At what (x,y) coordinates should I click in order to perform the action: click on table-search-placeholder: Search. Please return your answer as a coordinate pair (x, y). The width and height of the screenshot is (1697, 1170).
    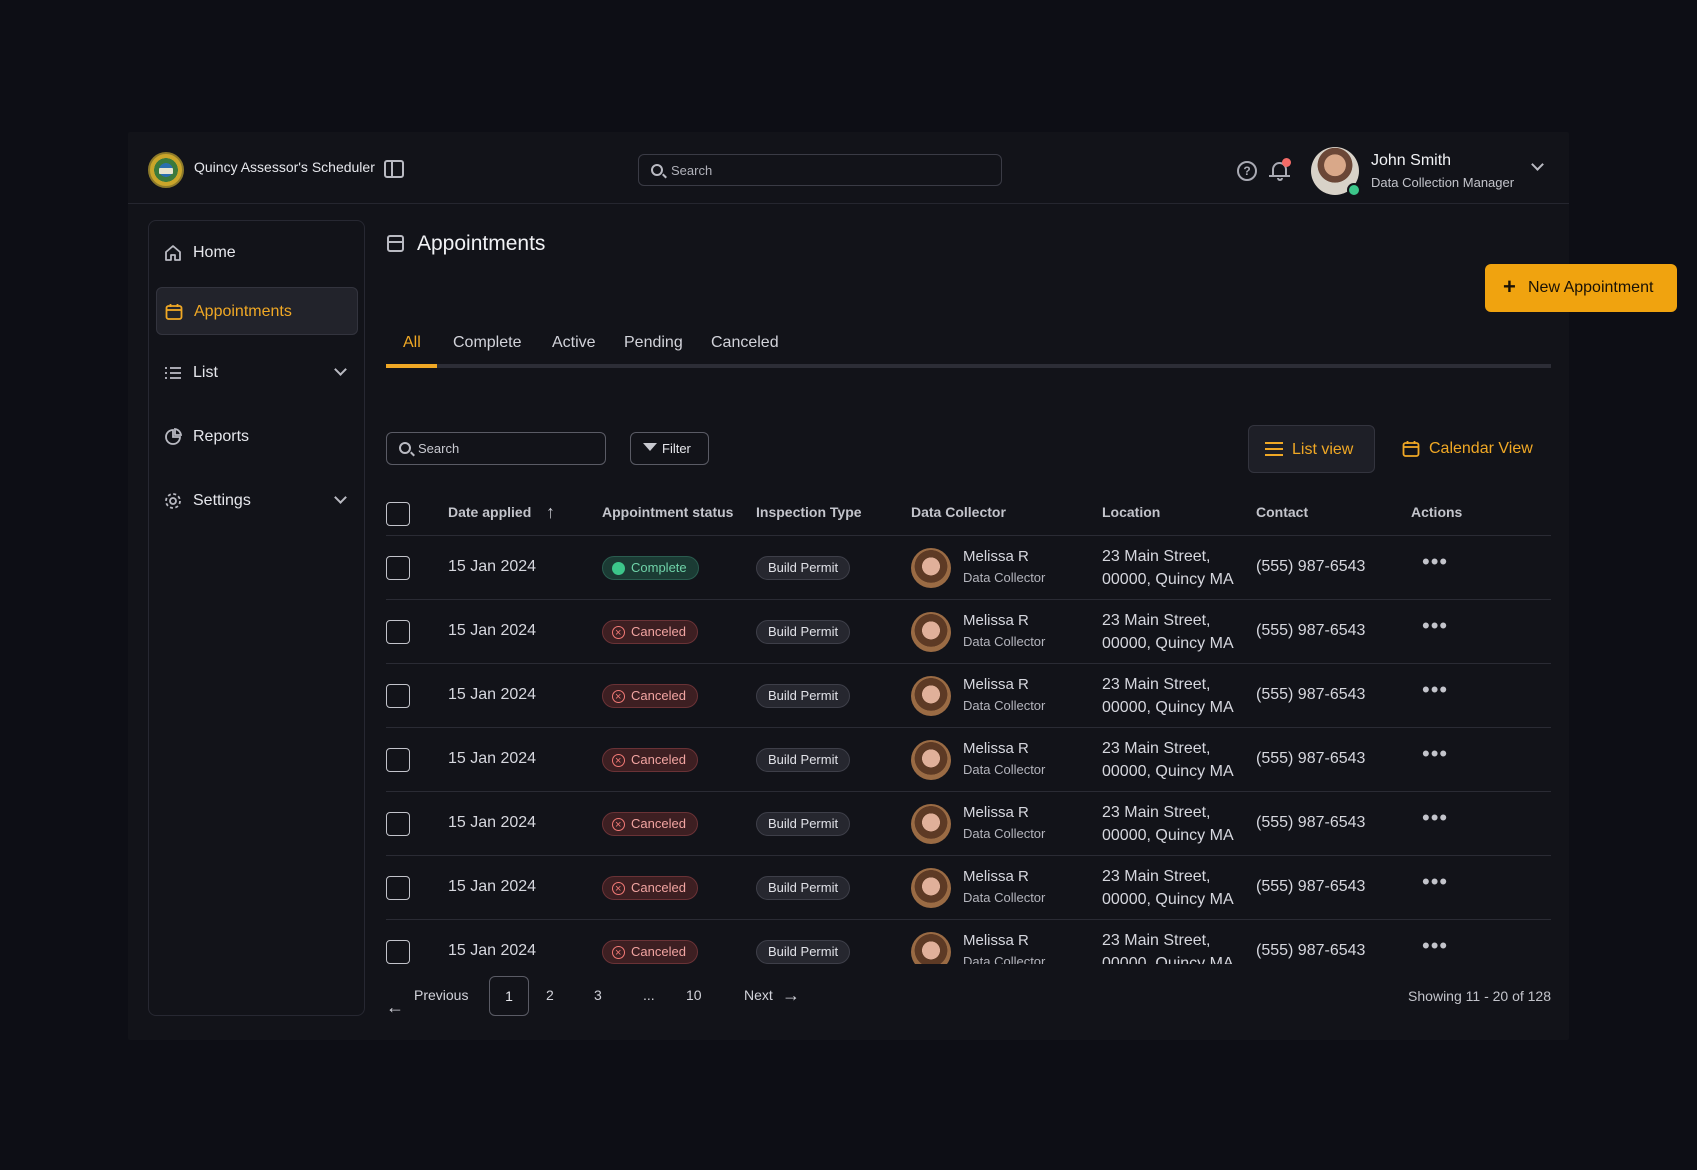
    Looking at the image, I should click on (439, 448).